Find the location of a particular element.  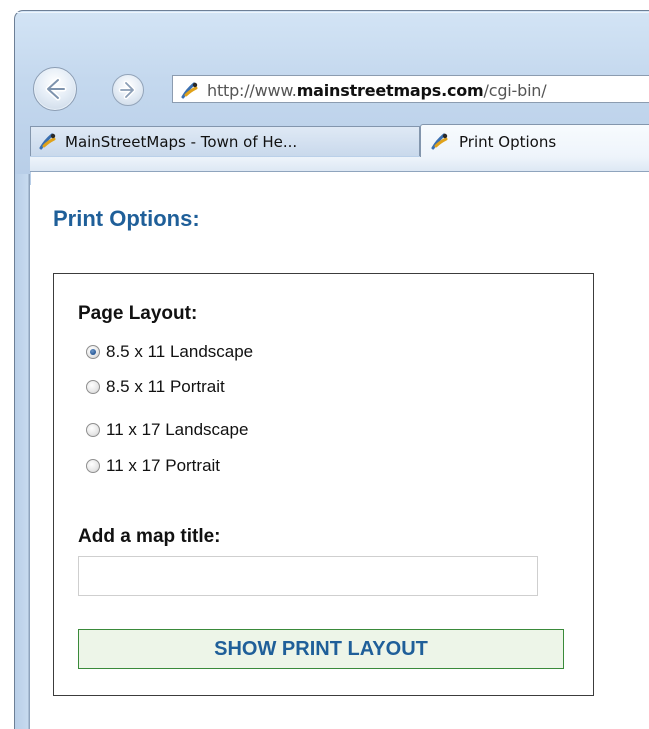

page-layout-label: Page Layout: is located at coordinates (138, 313).